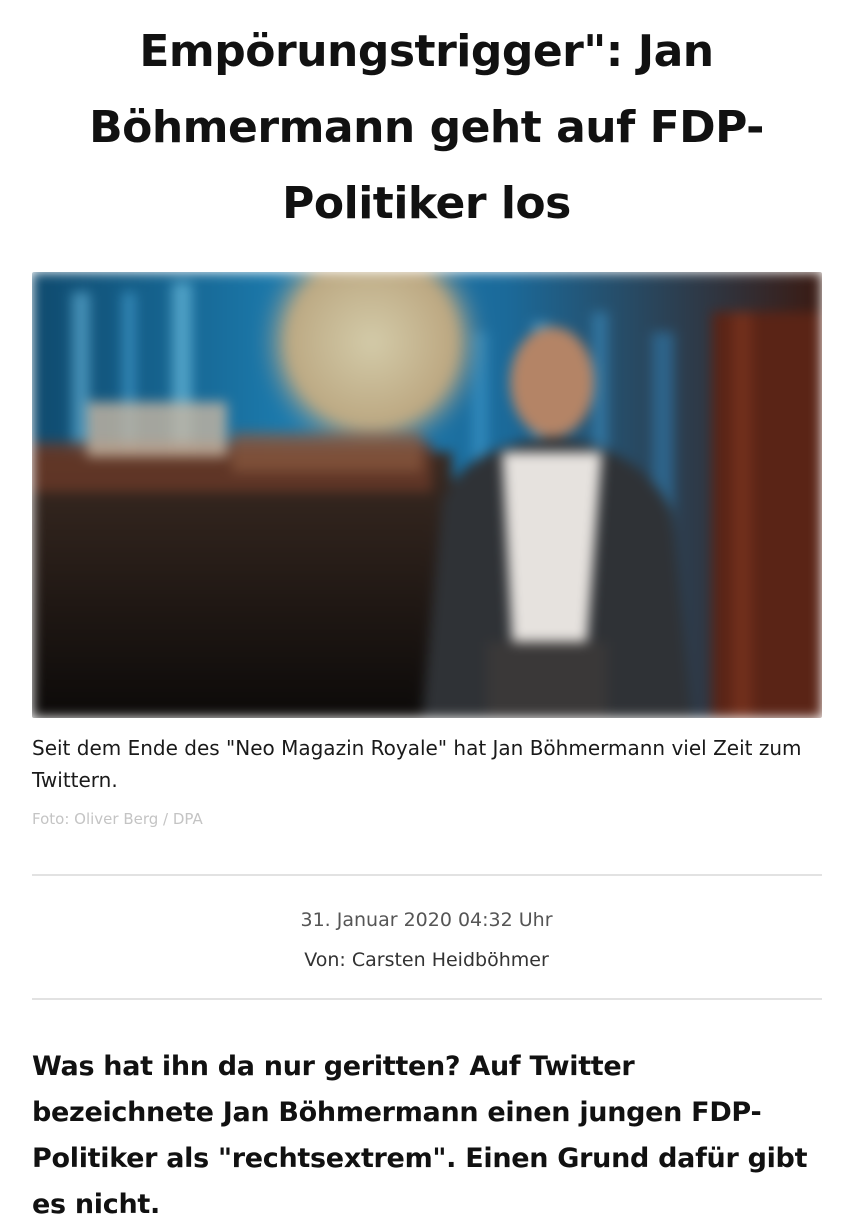 Image resolution: width=853 pixels, height=1228 pixels. What do you see at coordinates (426, 920) in the screenshot?
I see `publish-date: 31. Januar 2020 04:32 Uhr` at bounding box center [426, 920].